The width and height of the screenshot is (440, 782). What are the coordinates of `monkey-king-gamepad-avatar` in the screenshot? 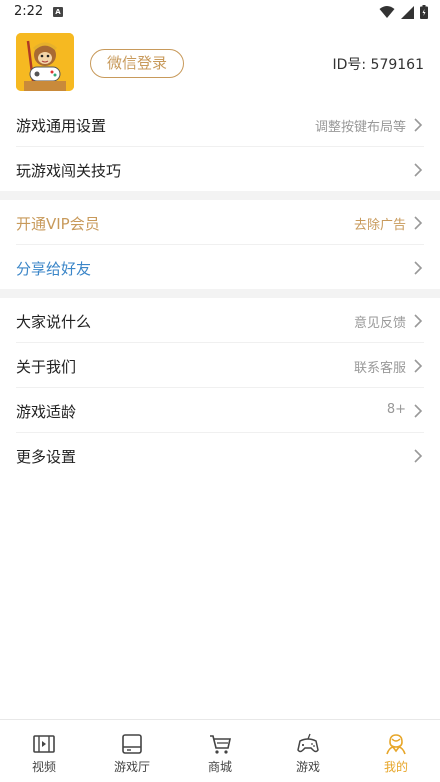 It's located at (45, 62).